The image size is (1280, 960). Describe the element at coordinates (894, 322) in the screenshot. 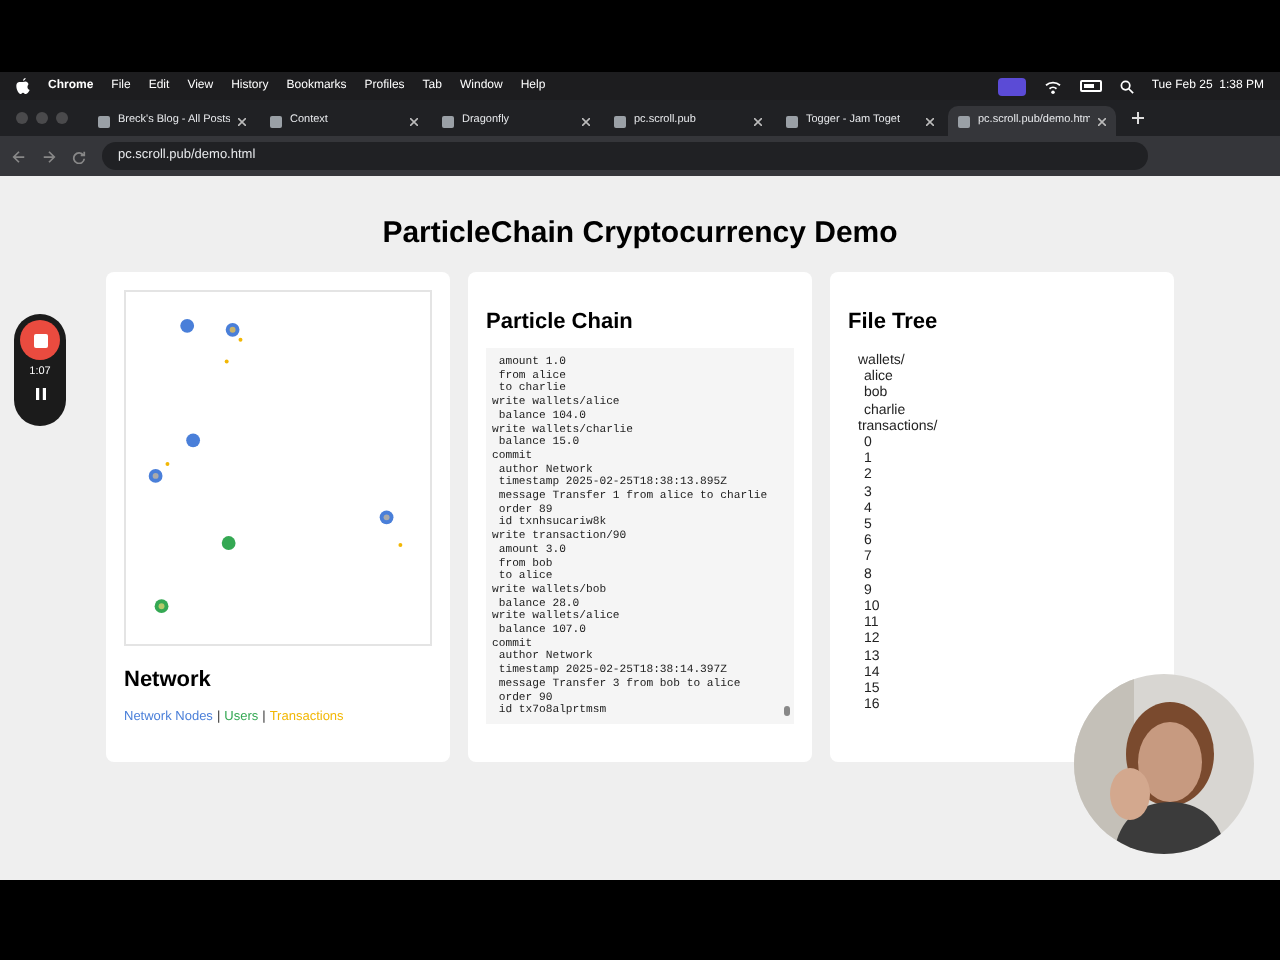

I see `section-heading: File Tree` at that location.